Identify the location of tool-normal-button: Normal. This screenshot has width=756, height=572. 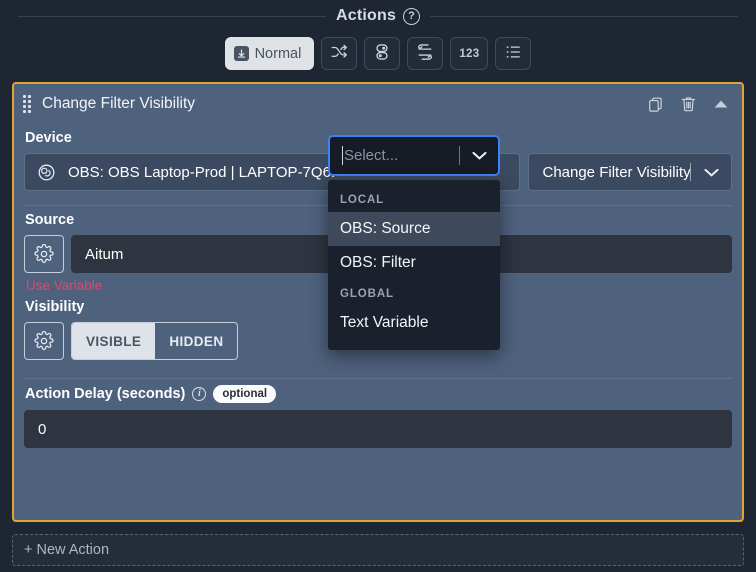
(269, 53).